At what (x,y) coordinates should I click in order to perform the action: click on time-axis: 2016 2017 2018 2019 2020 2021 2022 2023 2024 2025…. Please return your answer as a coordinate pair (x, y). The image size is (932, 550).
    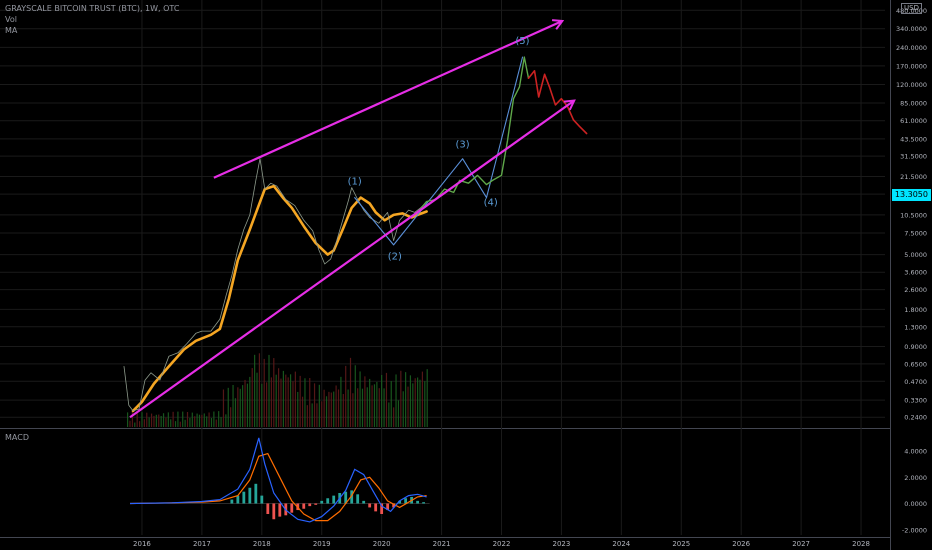
    Looking at the image, I should click on (501, 544).